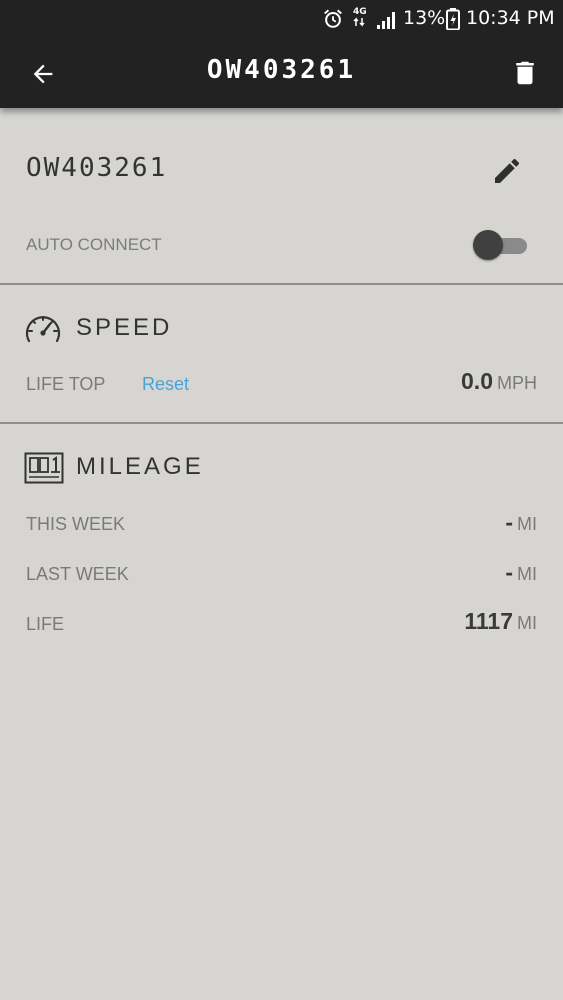  What do you see at coordinates (97, 168) in the screenshot?
I see `device-name: OW403261` at bounding box center [97, 168].